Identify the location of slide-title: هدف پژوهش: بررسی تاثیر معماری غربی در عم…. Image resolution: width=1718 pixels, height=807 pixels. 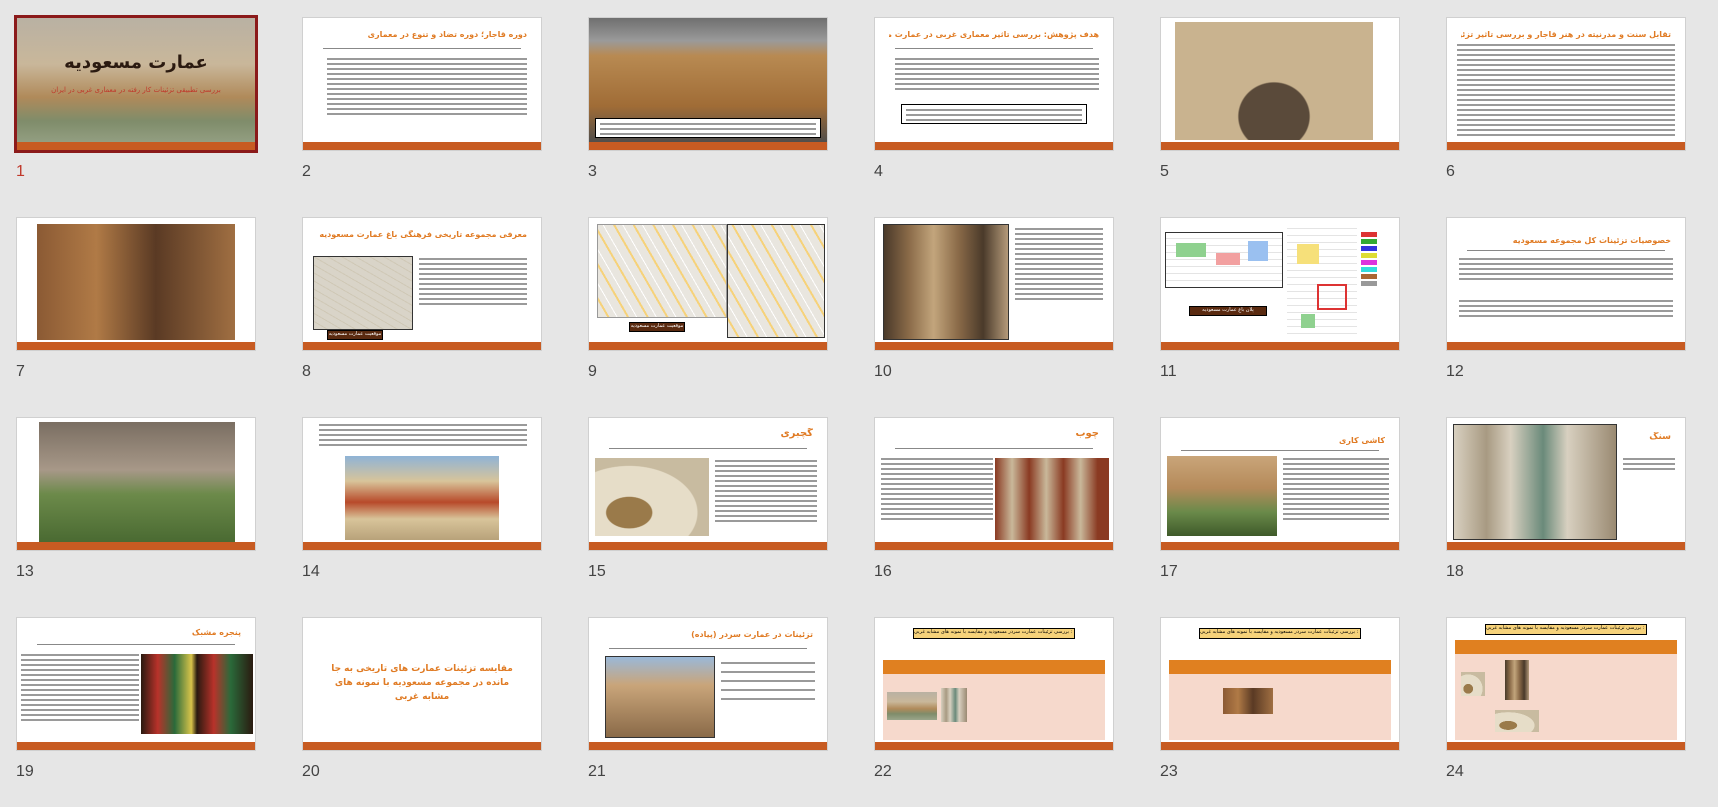
(994, 34).